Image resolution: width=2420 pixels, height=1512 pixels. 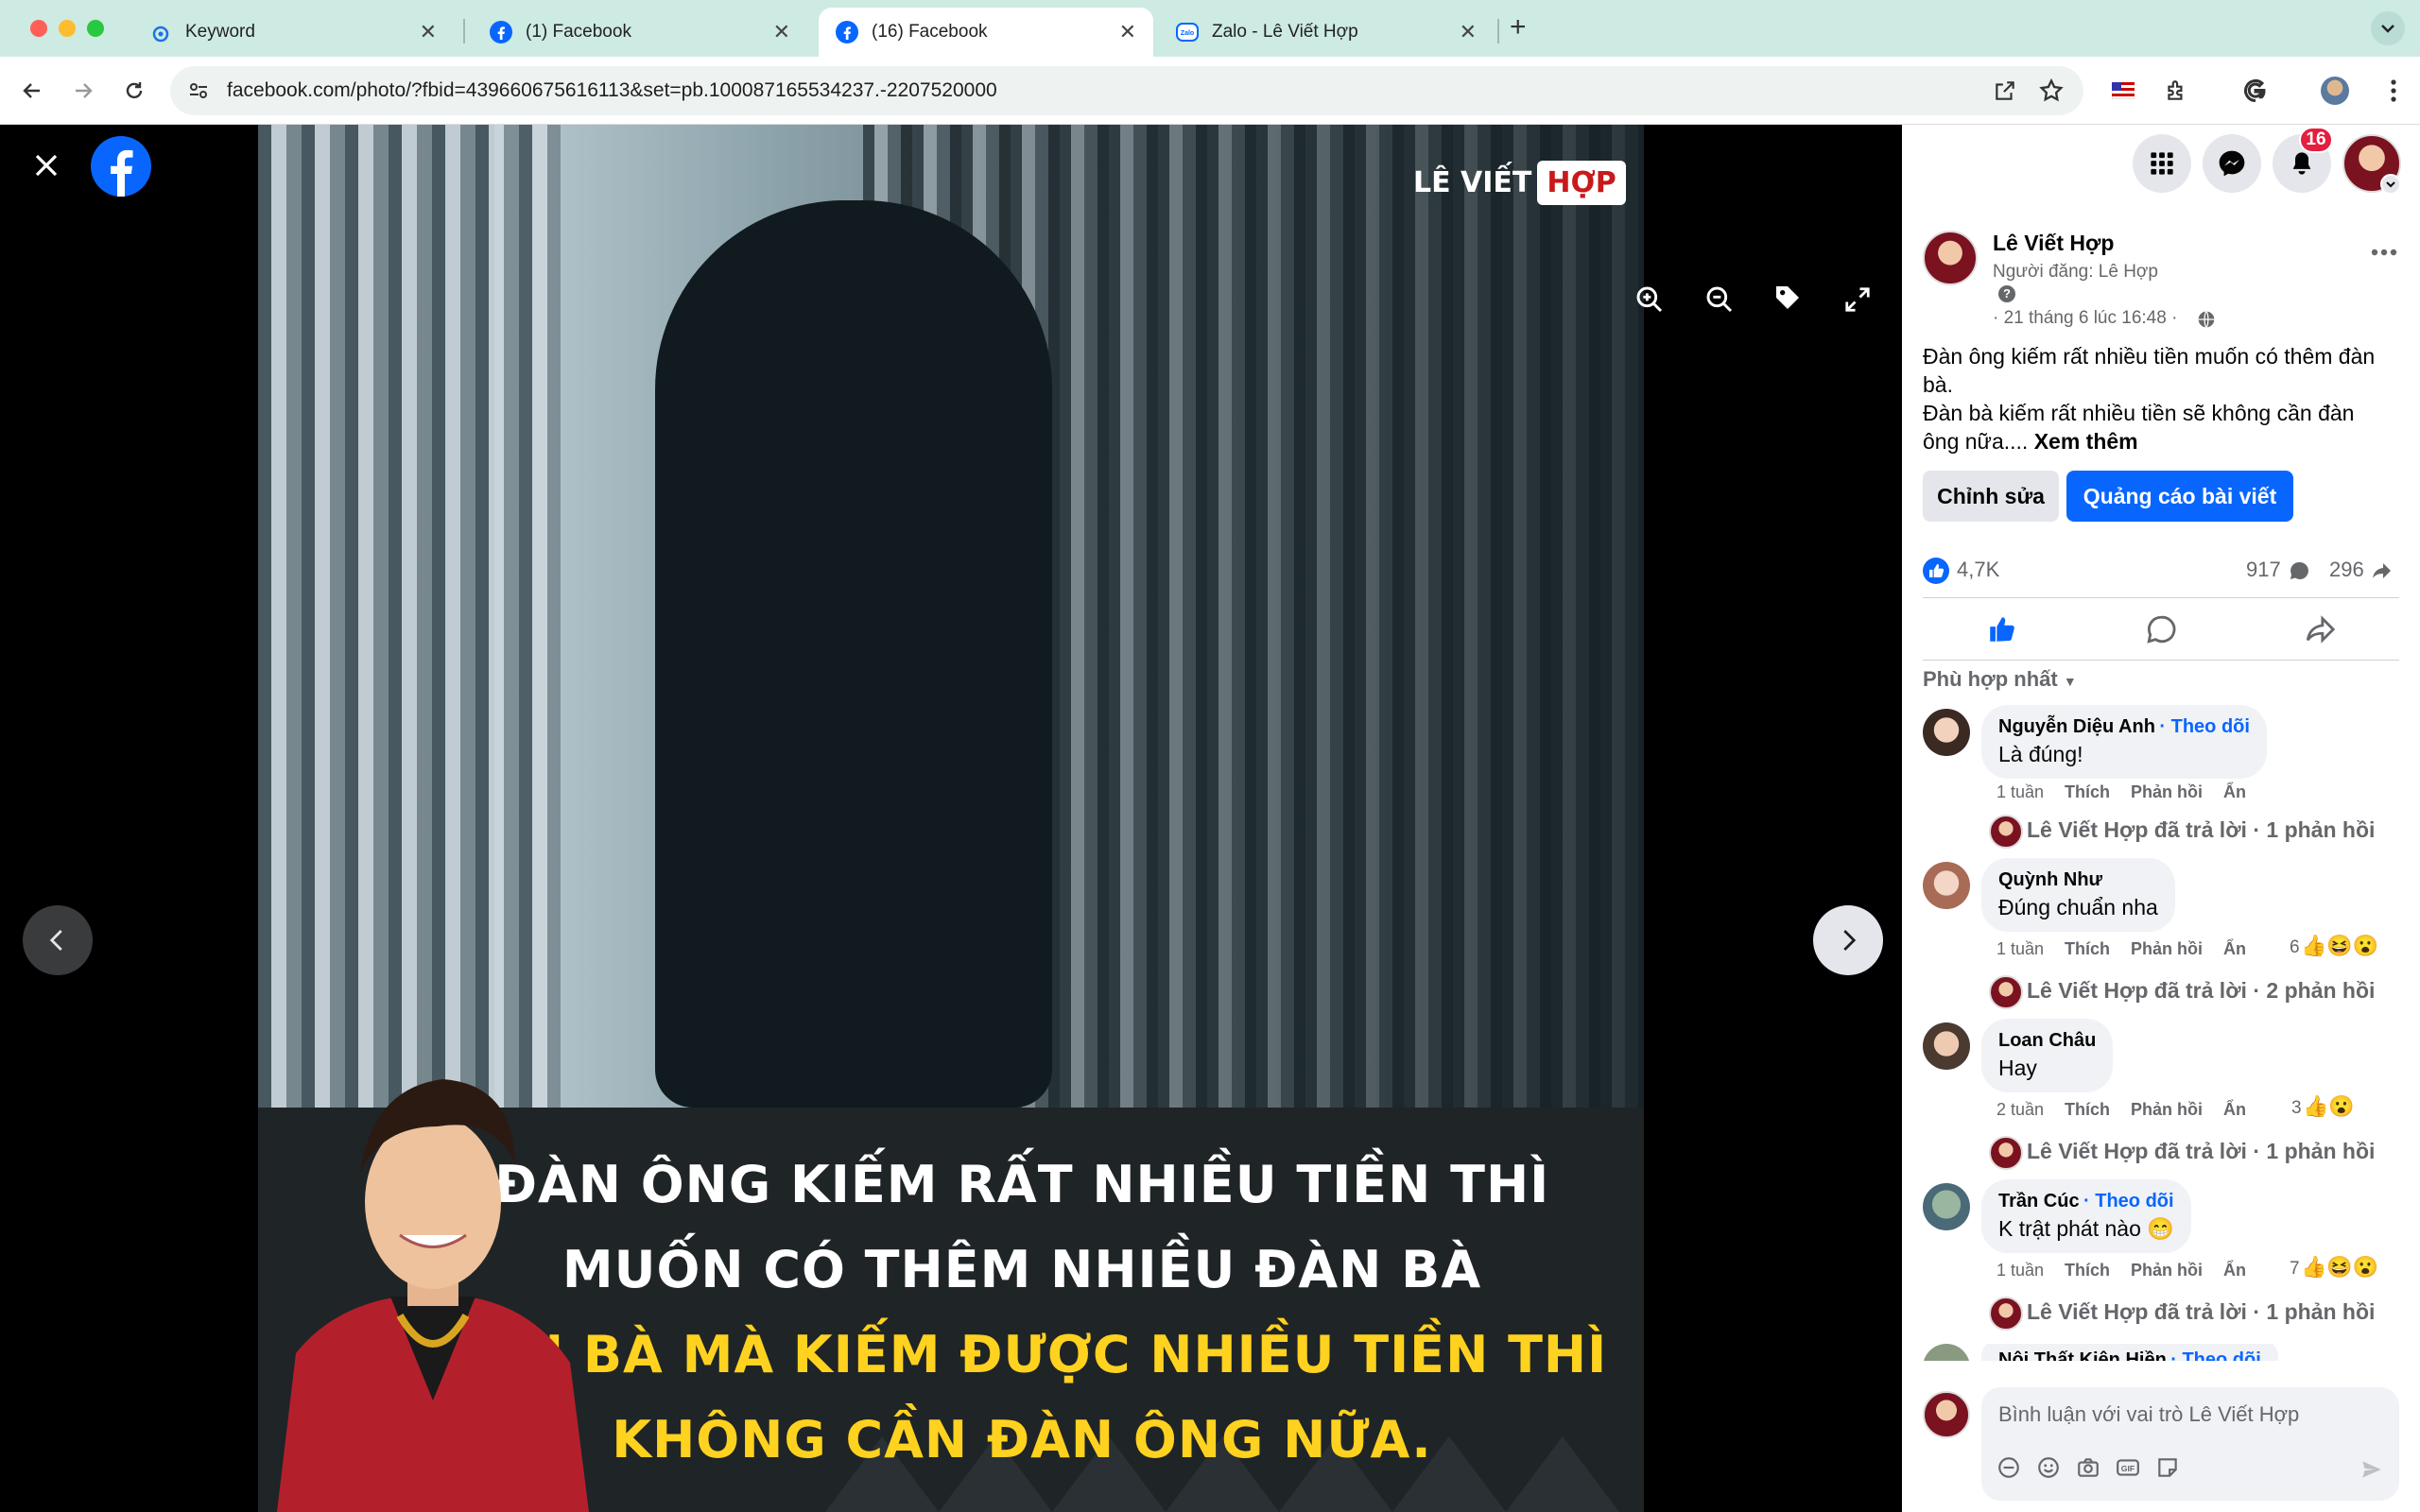 I want to click on like-icon: 👍, so click(x=2314, y=945).